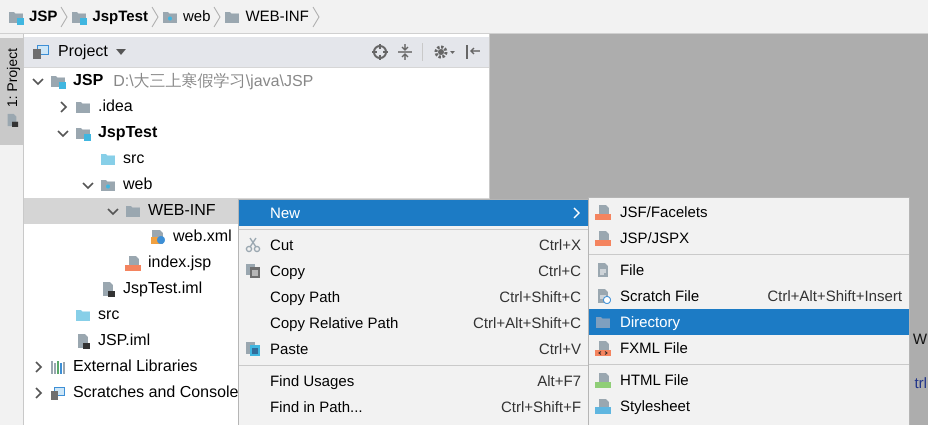  Describe the element at coordinates (128, 133) in the screenshot. I see `tree-item: JspTest` at that location.